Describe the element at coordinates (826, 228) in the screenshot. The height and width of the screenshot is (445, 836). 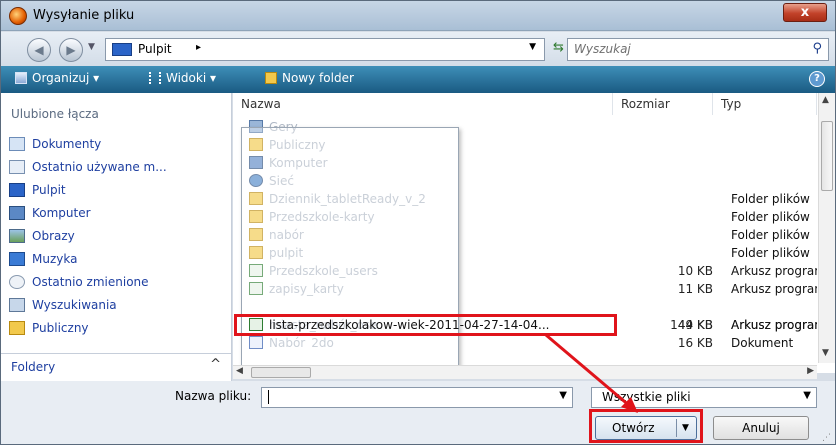
I see `vertical-scrollbar: ▲ ▼` at that location.